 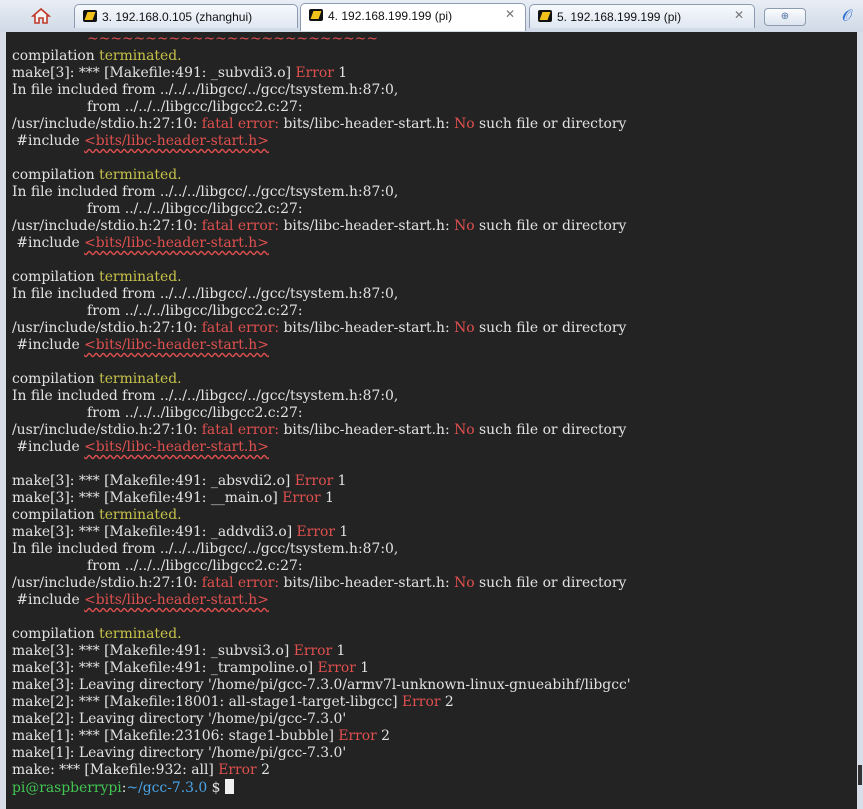 I want to click on scrollbar-thumb, so click(x=860, y=775).